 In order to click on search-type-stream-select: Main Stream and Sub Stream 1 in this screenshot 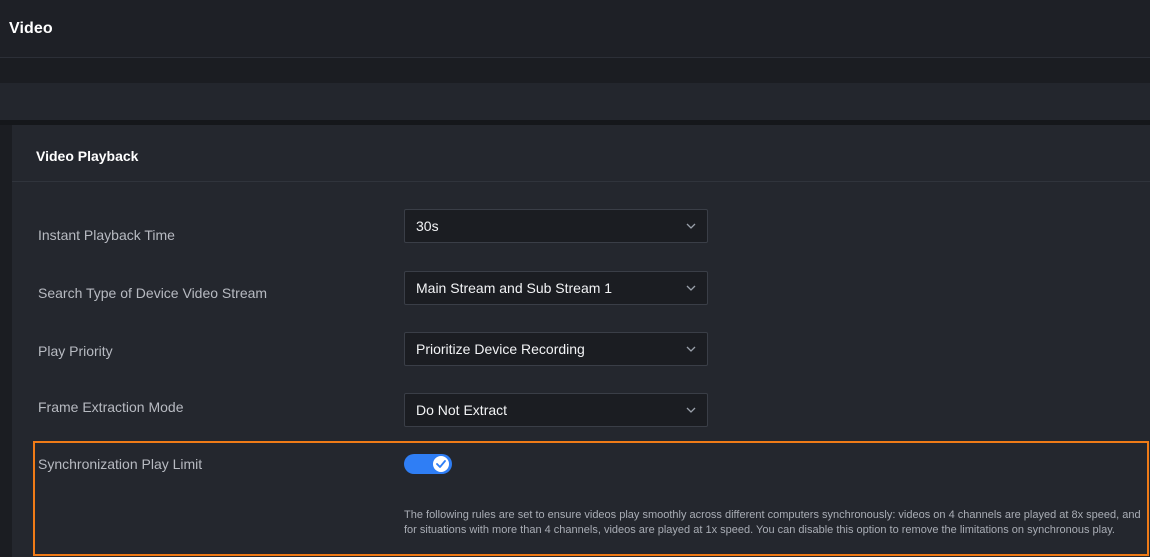, I will do `click(556, 288)`.